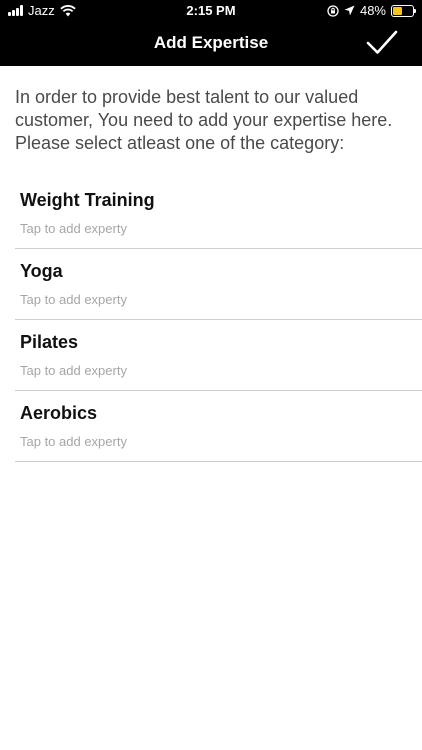 The image size is (422, 750). I want to click on category-item-pilates: Pilates Tap to add experty, so click(218, 355).